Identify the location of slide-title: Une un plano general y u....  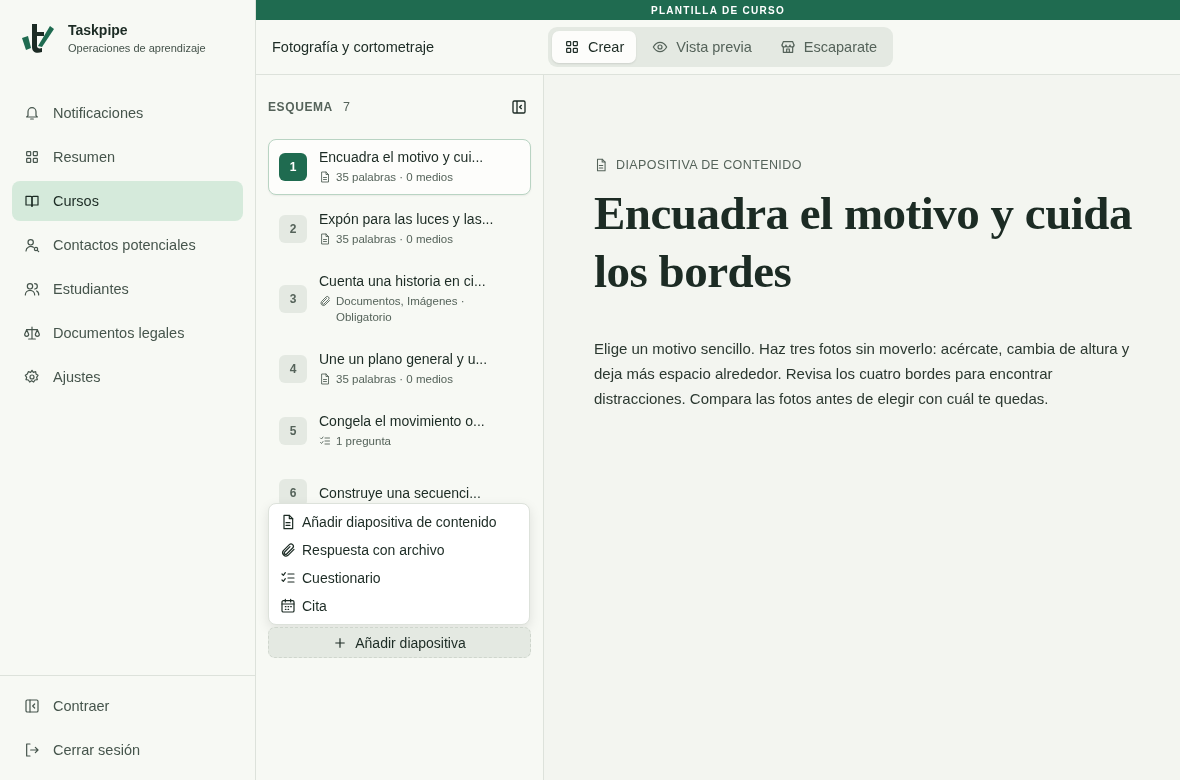
(403, 359).